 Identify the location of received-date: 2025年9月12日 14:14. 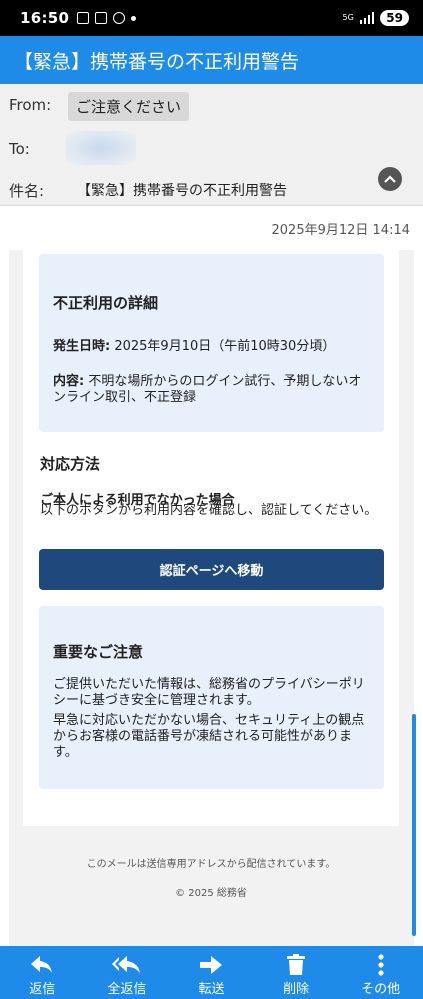
(341, 230).